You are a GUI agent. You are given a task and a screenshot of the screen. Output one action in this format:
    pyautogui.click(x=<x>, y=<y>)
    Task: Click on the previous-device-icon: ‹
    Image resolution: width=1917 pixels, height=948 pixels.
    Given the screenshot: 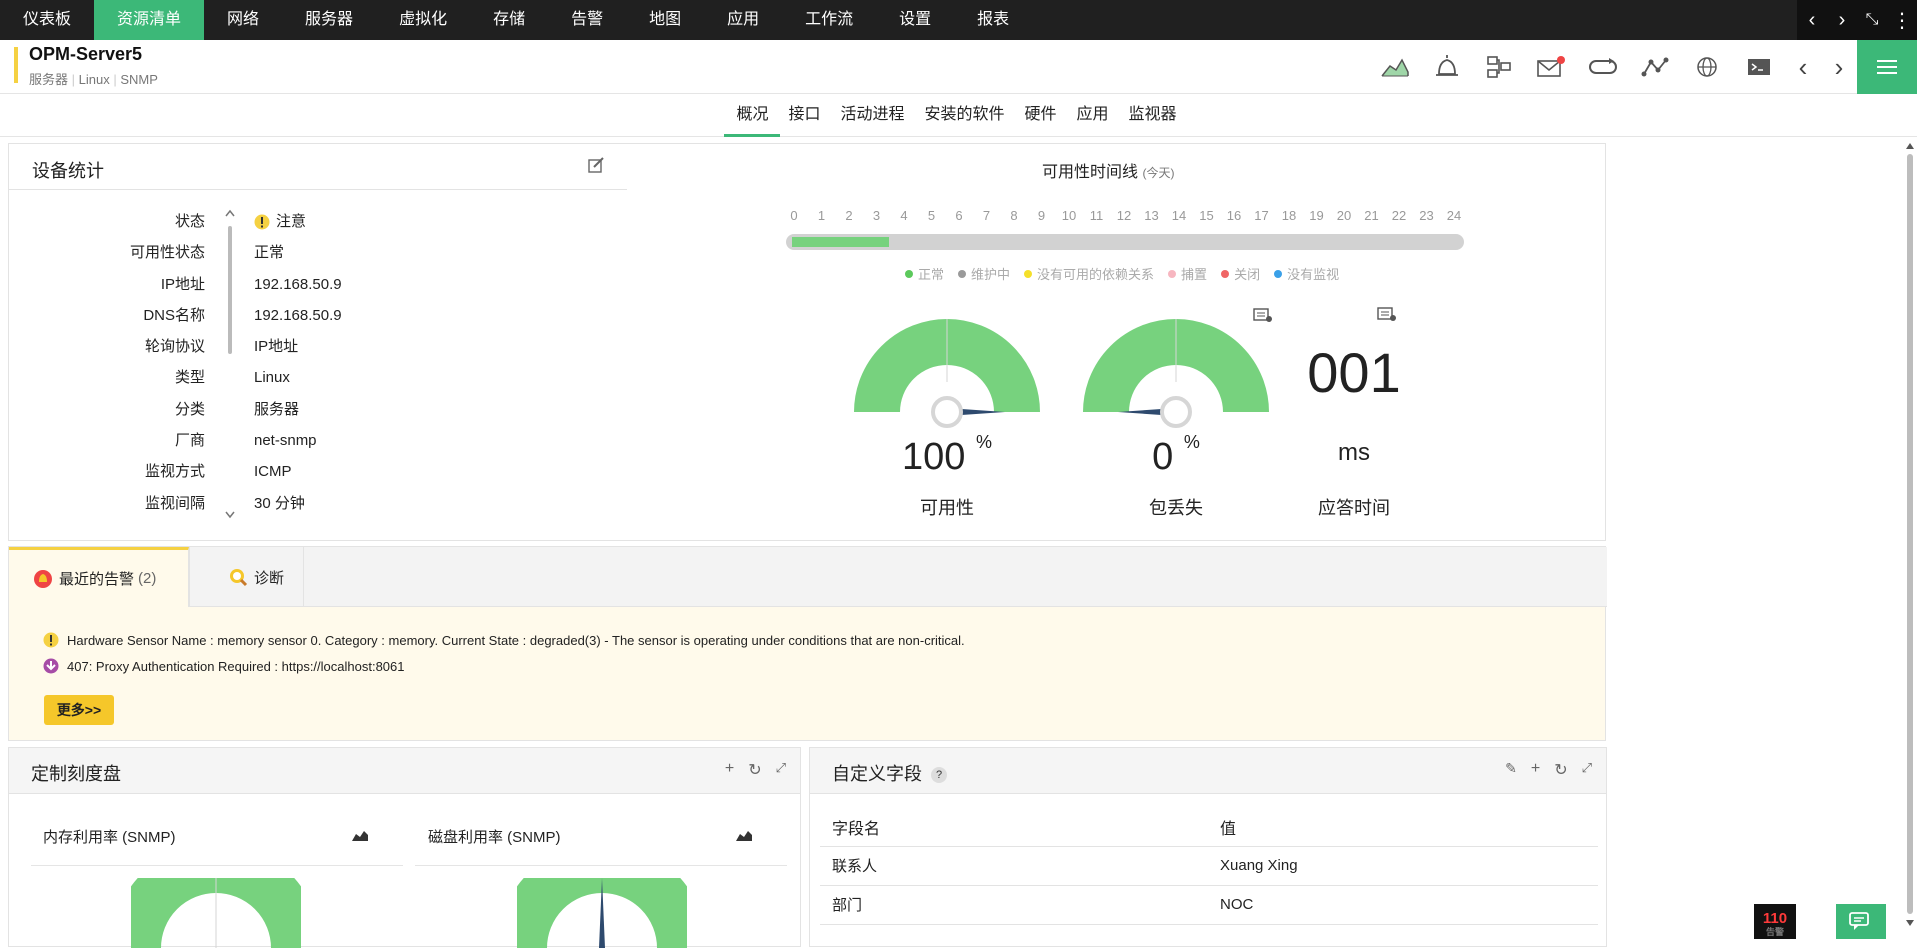 What is the action you would take?
    pyautogui.click(x=1803, y=67)
    